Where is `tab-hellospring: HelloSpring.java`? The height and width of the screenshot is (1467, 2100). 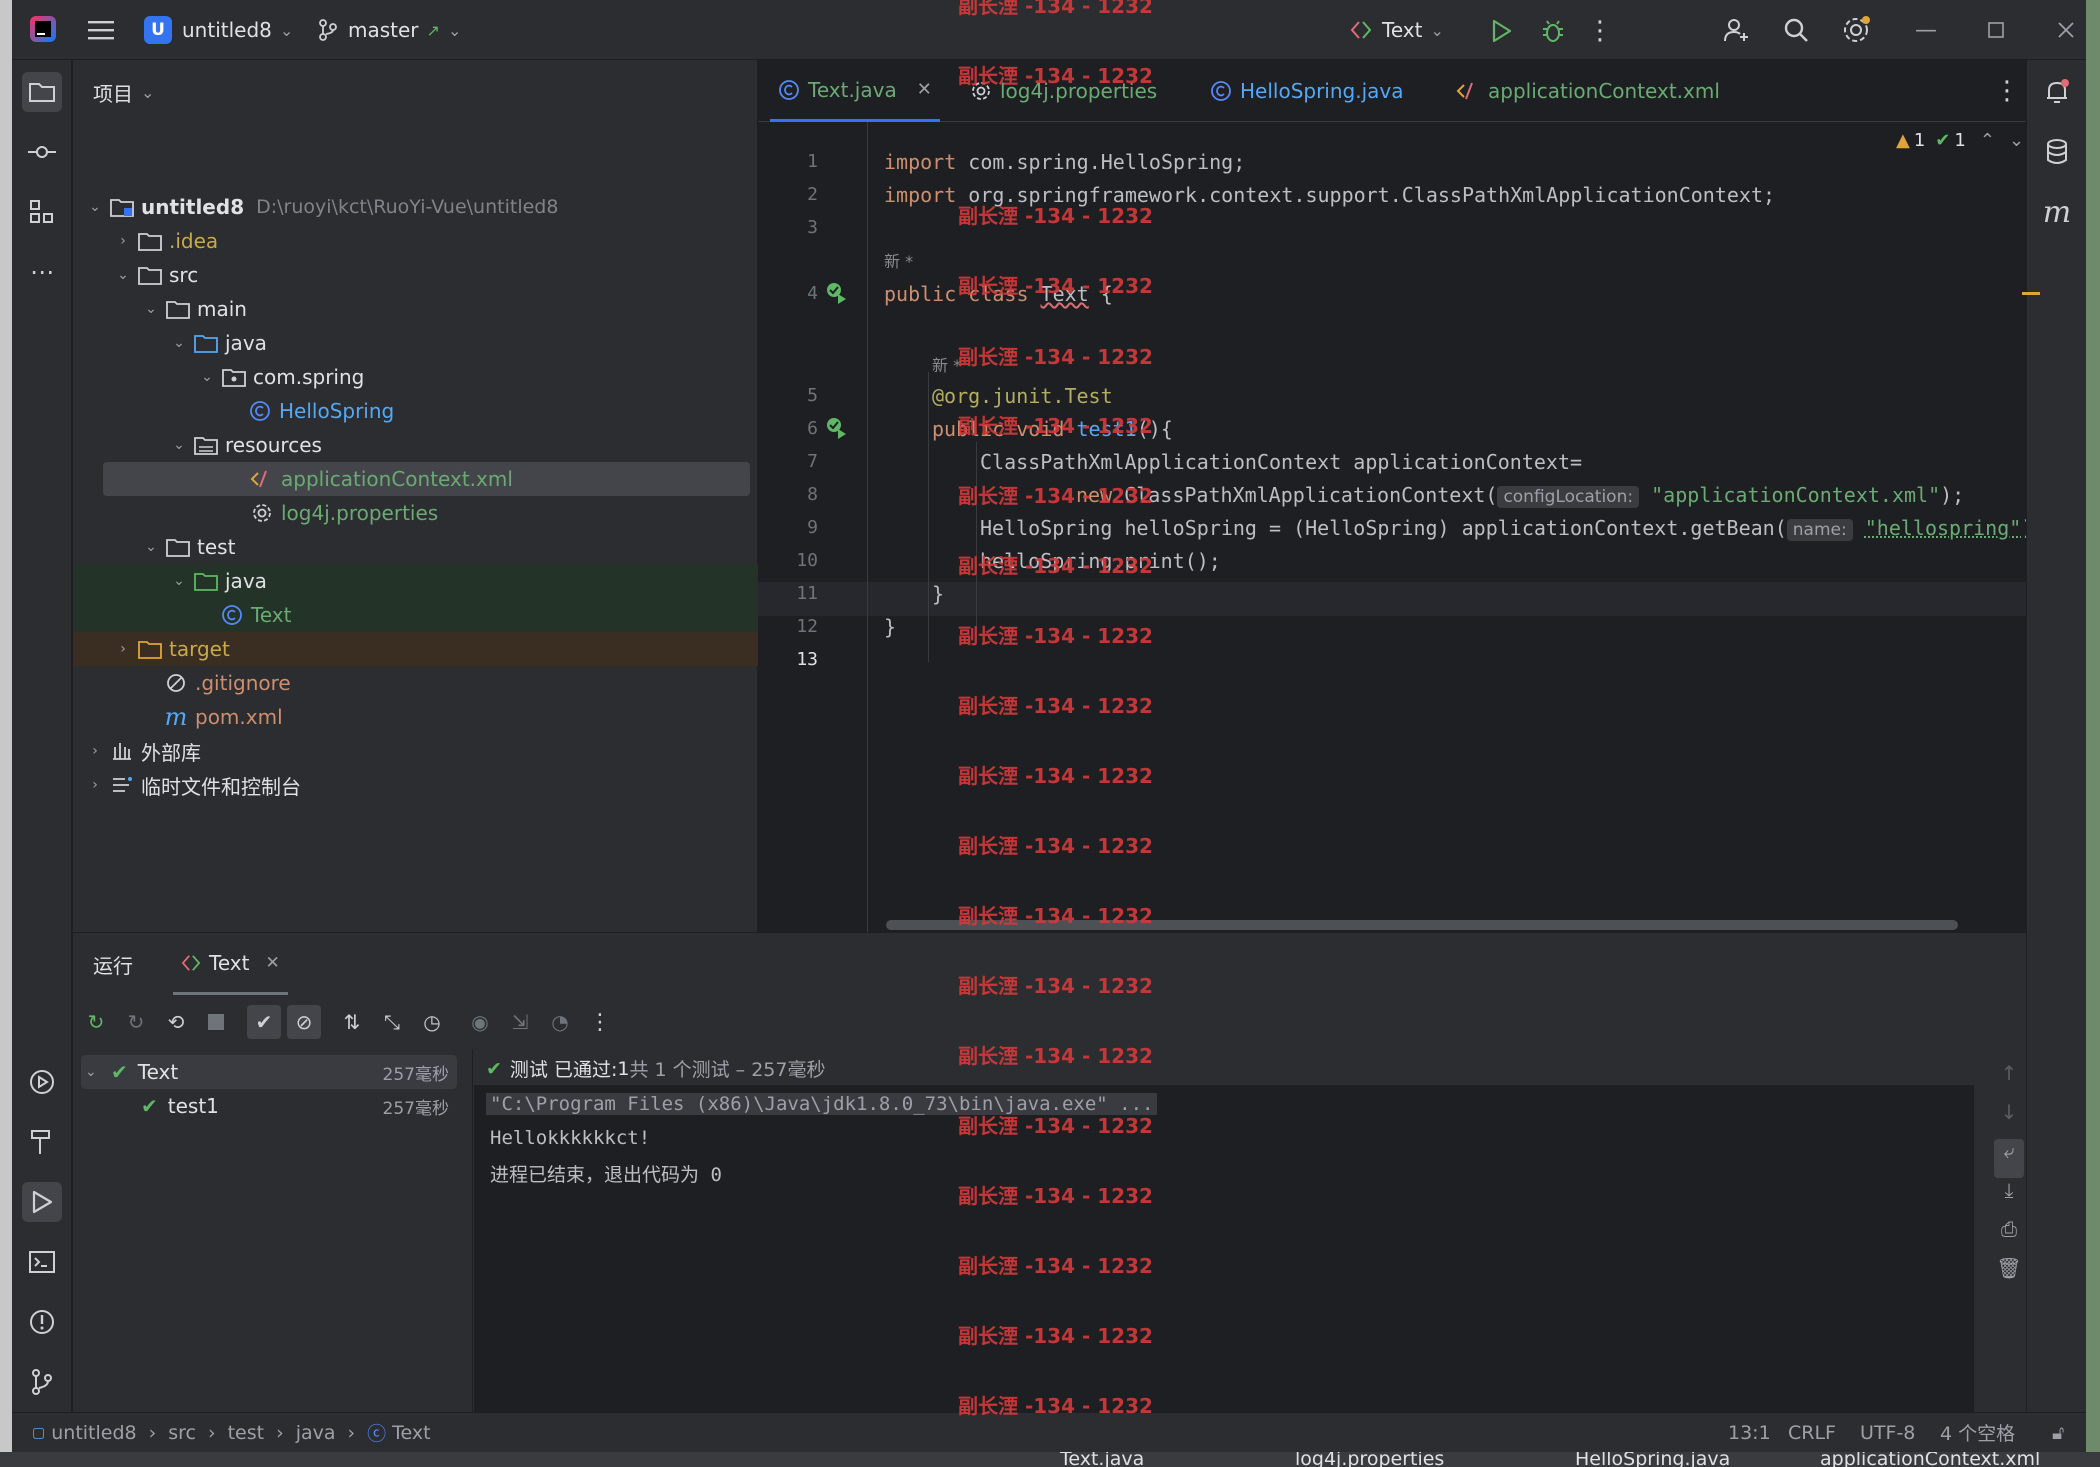
tab-hellospring: HelloSpring.java is located at coordinates (1307, 91).